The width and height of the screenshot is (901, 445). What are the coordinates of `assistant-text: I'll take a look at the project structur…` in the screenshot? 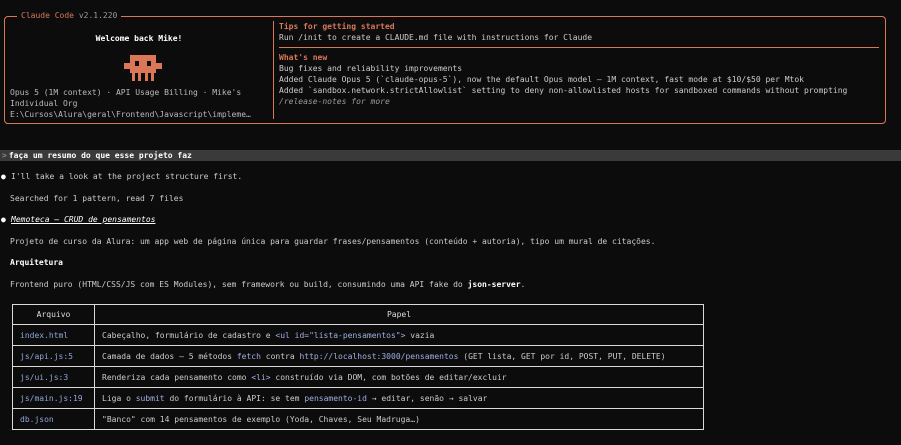 It's located at (127, 176).